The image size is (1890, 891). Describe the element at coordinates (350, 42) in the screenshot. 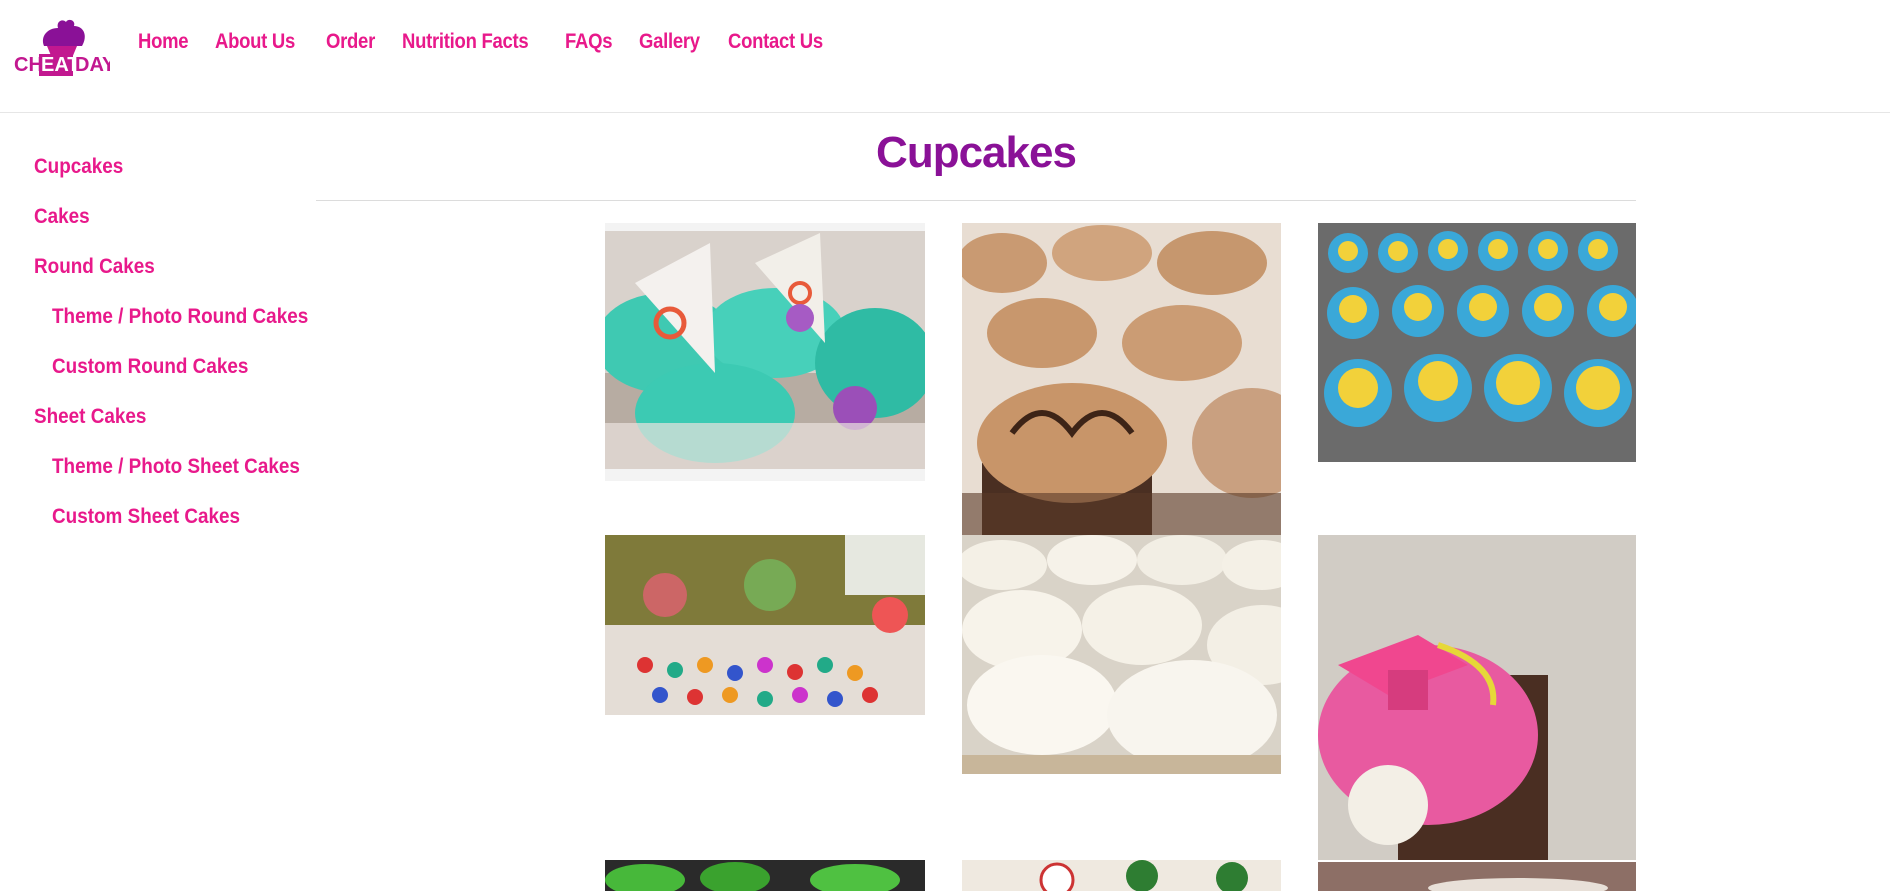

I see `nav-order-link: Order` at that location.